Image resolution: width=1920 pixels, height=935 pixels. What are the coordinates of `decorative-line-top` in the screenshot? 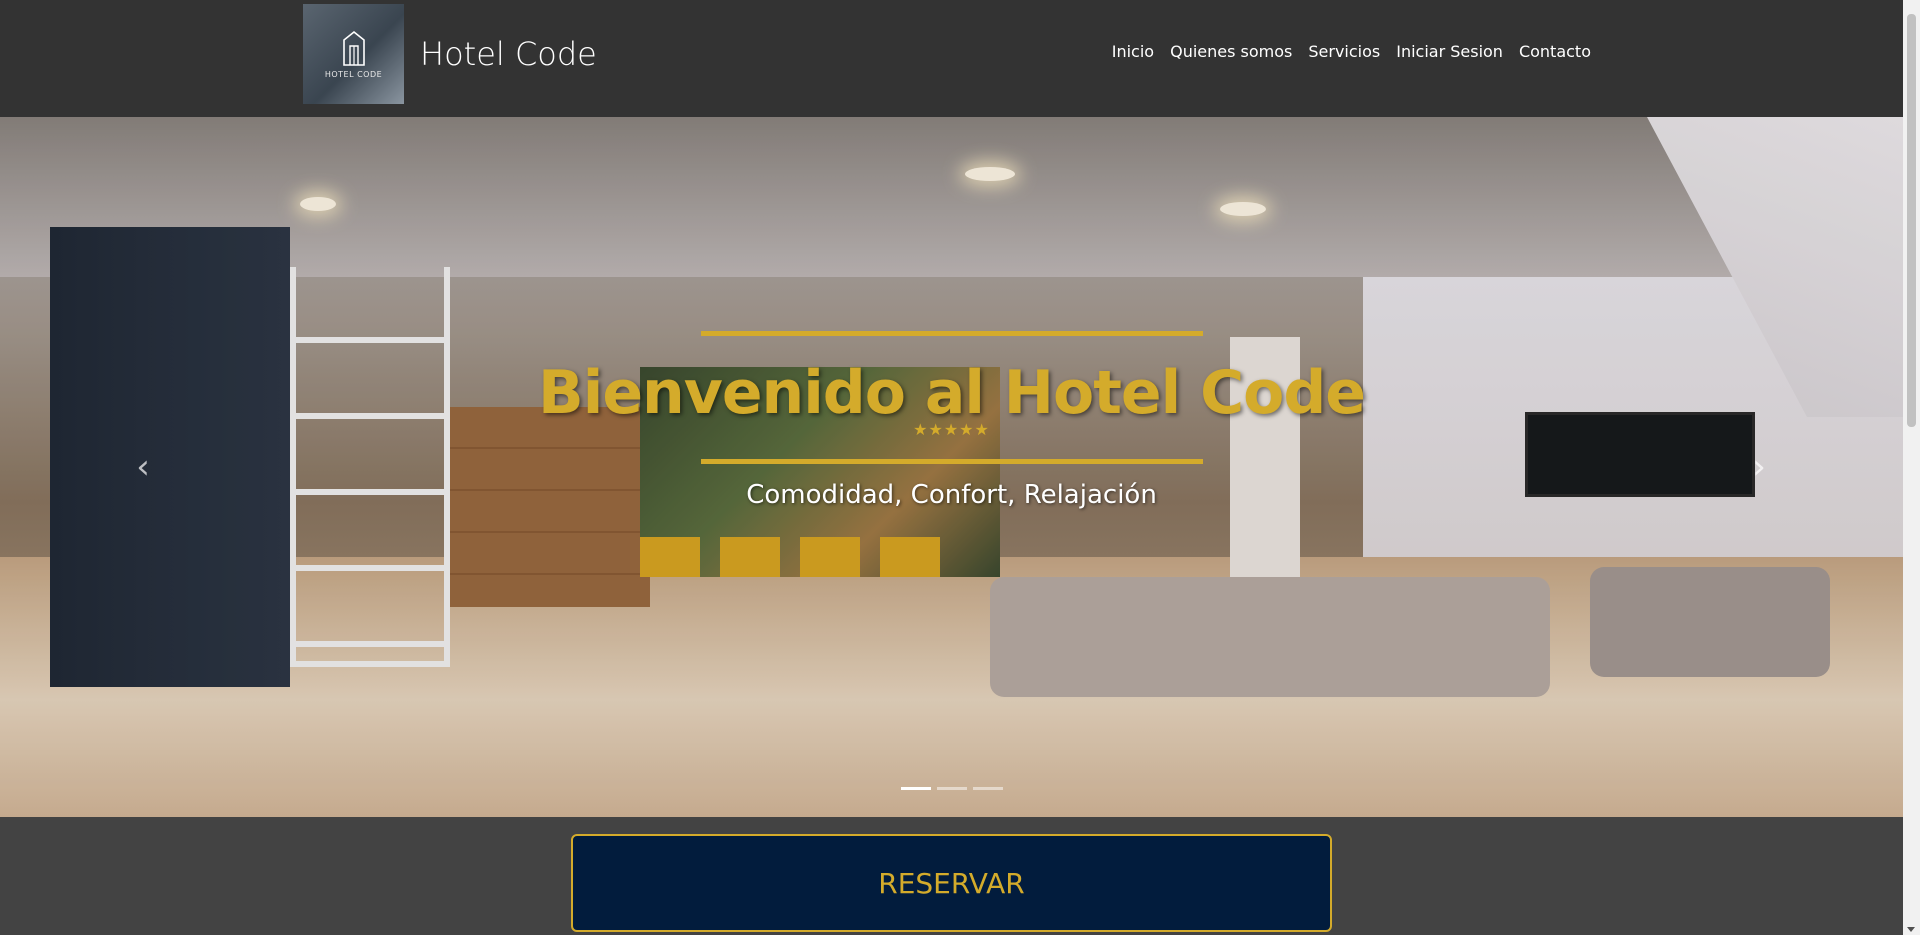 It's located at (951, 333).